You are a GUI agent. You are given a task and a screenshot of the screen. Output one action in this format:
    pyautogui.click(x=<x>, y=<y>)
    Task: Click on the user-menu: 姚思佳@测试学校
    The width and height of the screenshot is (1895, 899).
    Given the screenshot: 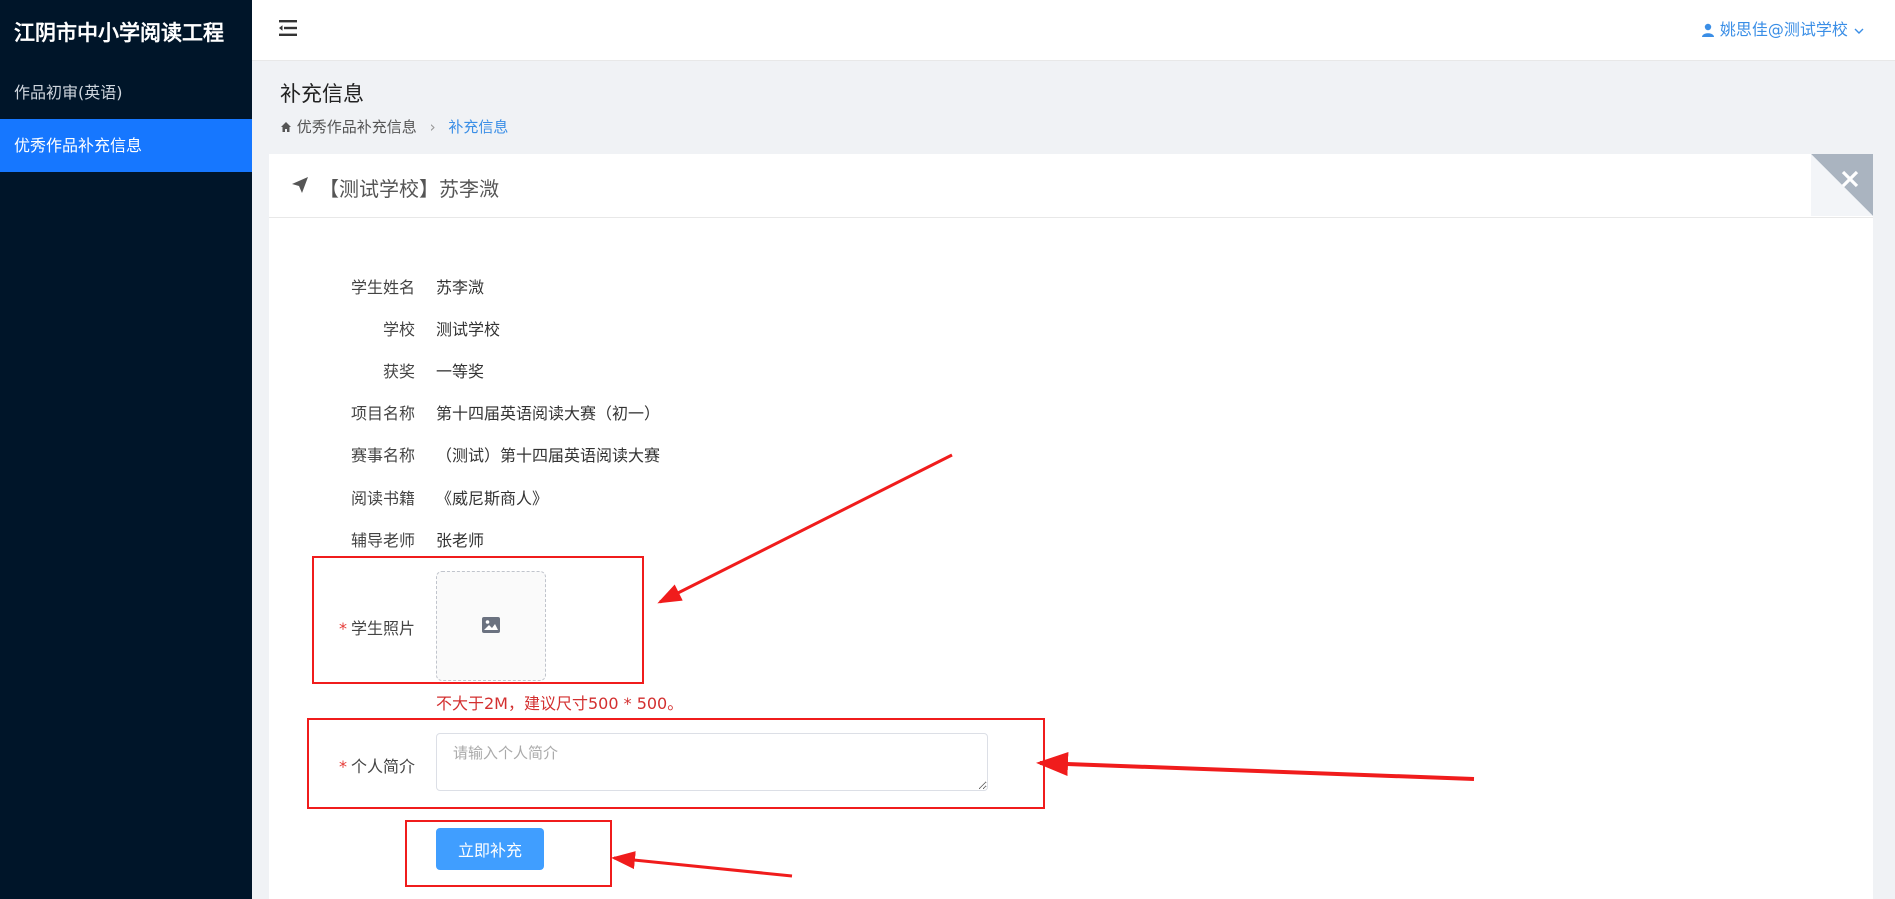 What is the action you would take?
    pyautogui.click(x=1783, y=28)
    